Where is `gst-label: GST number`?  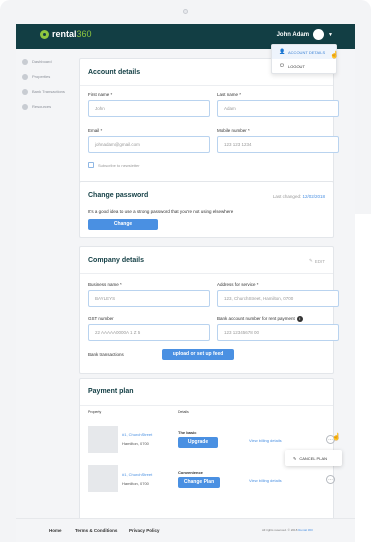 gst-label: GST number is located at coordinates (101, 318).